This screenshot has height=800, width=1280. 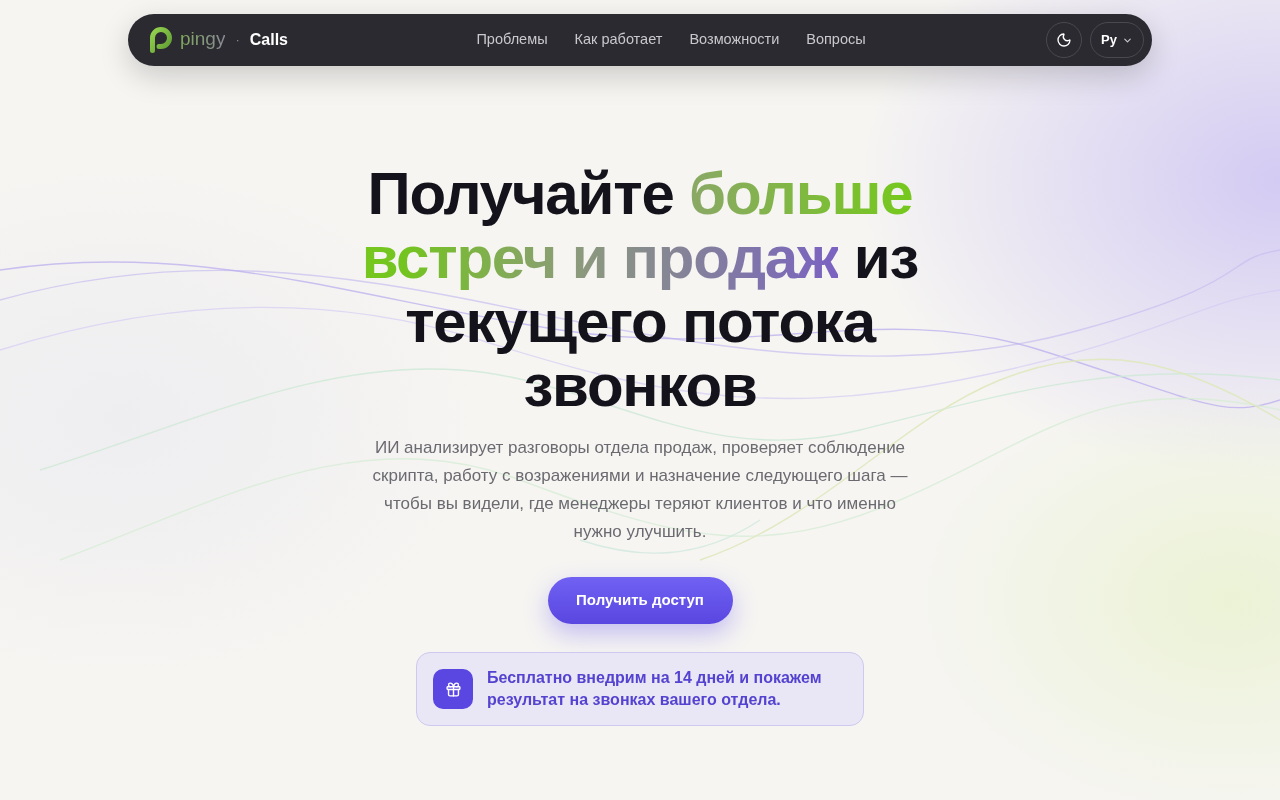 I want to click on nav-link: Проблемы, so click(x=512, y=40).